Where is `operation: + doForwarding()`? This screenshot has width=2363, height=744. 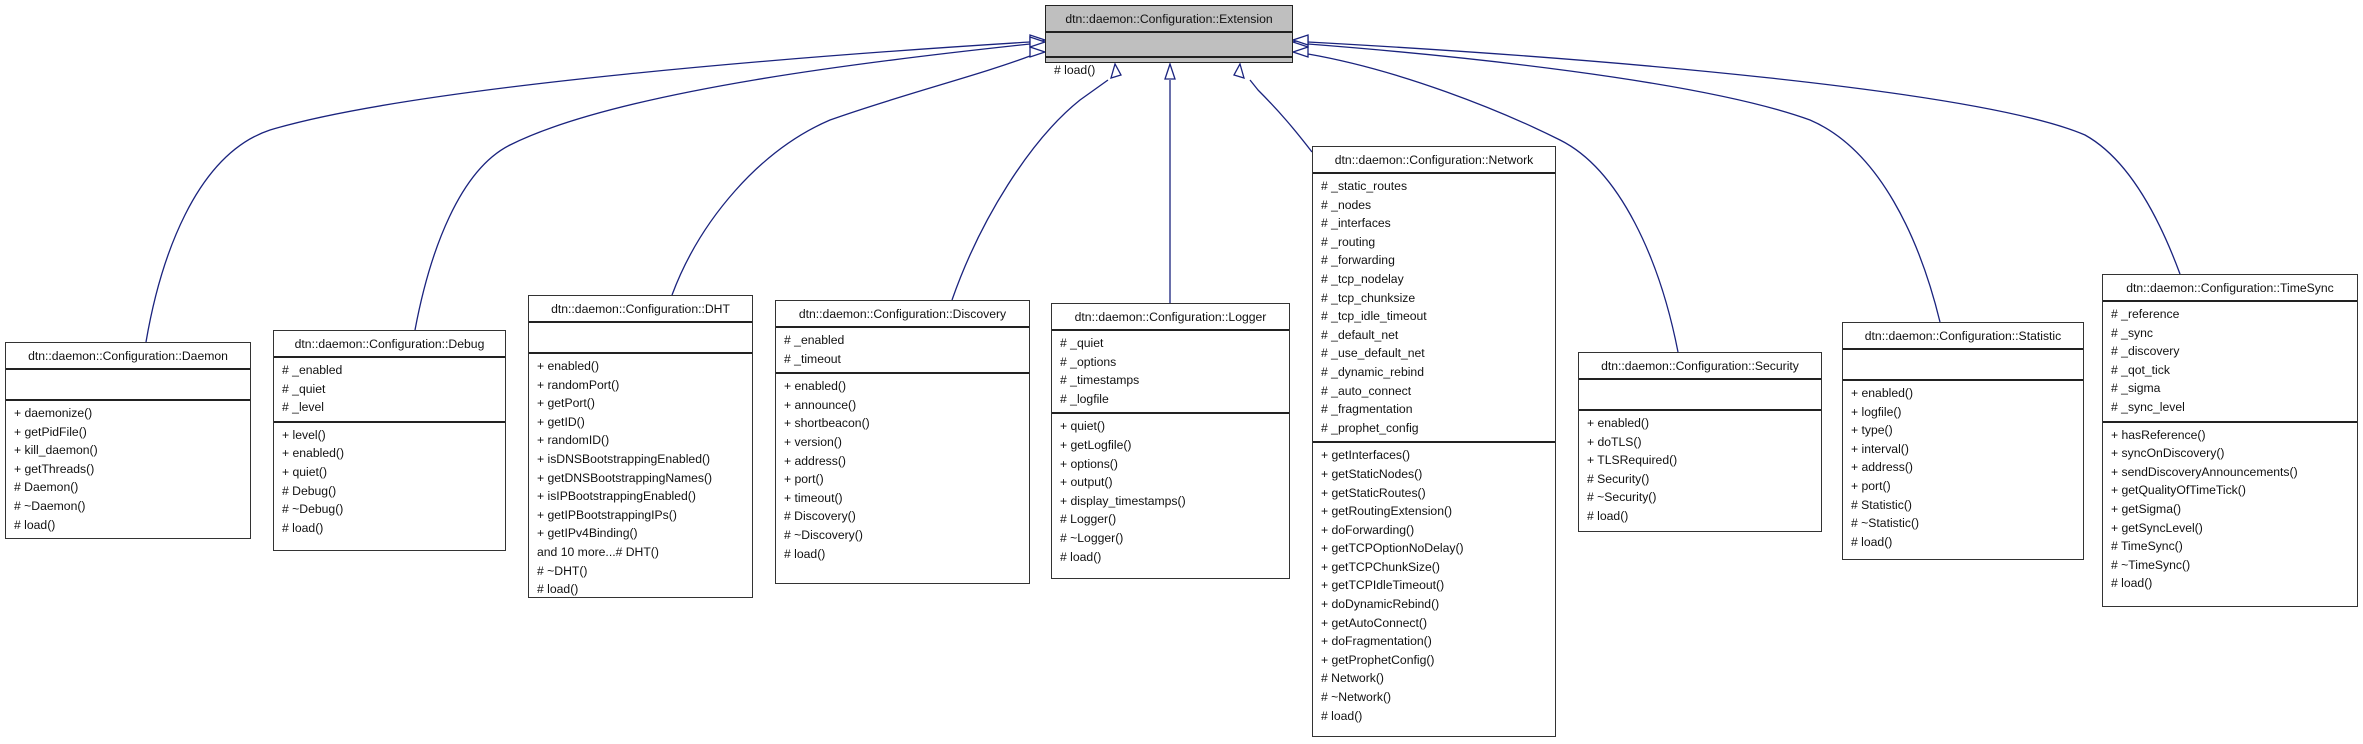
operation: + doForwarding() is located at coordinates (1368, 529).